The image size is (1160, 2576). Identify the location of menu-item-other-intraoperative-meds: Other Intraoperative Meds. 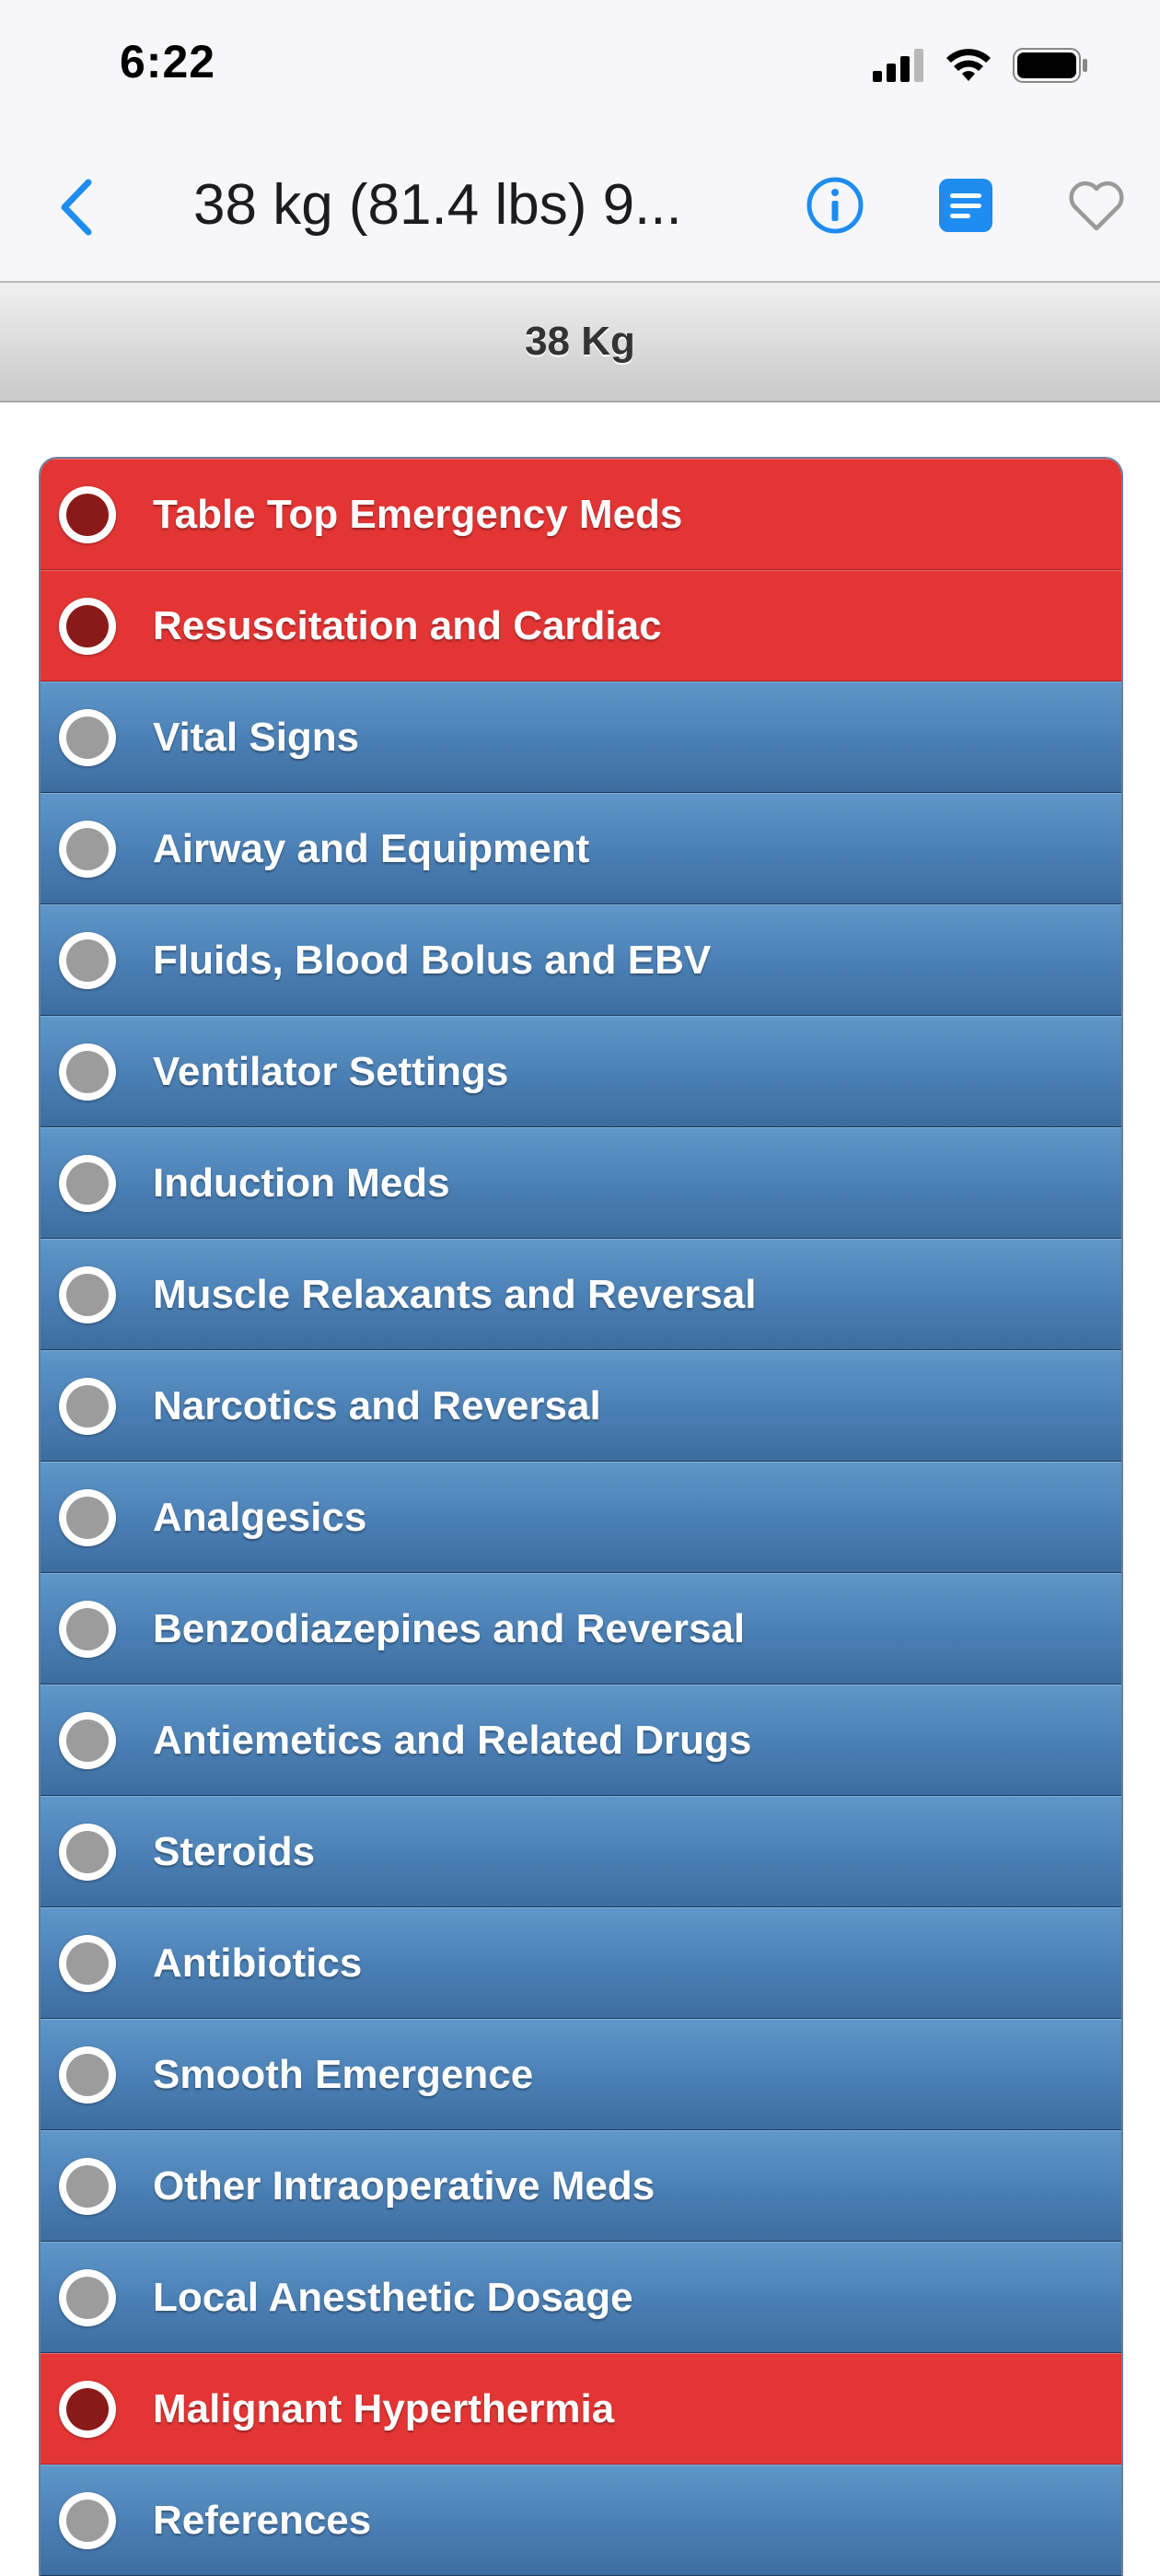
(581, 2186).